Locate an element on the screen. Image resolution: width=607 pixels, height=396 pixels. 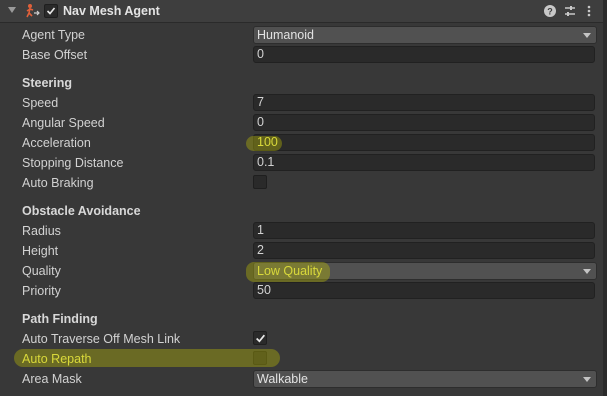
acceleration-field: 100 is located at coordinates (424, 142).